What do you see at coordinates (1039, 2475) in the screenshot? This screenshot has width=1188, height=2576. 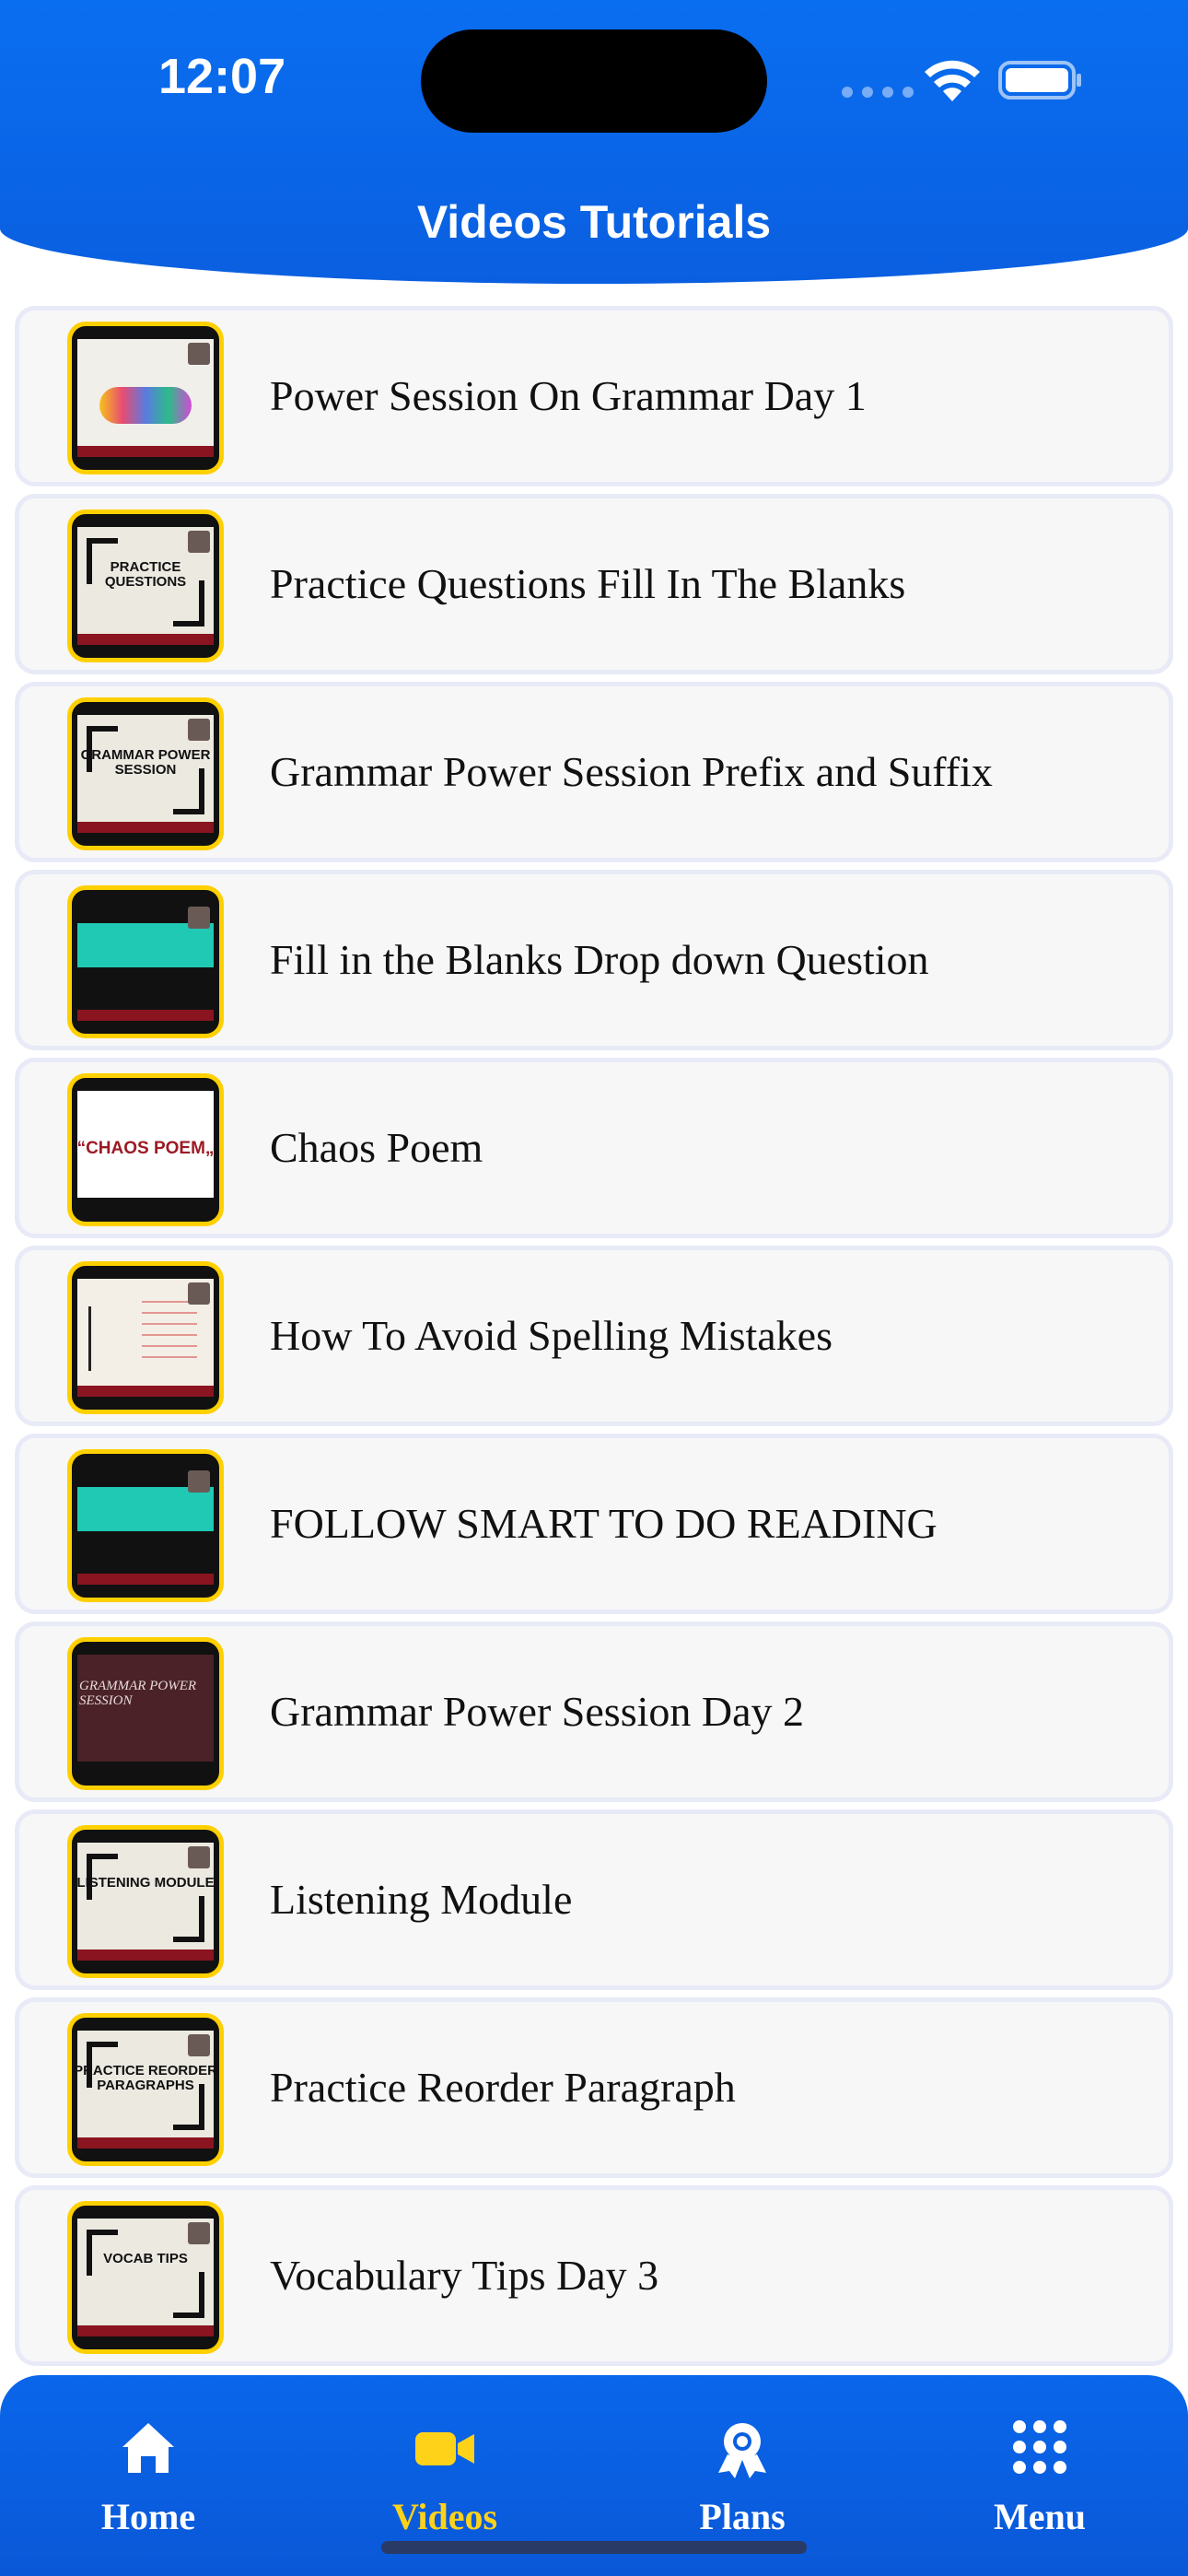 I see `tab-menu: Menu` at bounding box center [1039, 2475].